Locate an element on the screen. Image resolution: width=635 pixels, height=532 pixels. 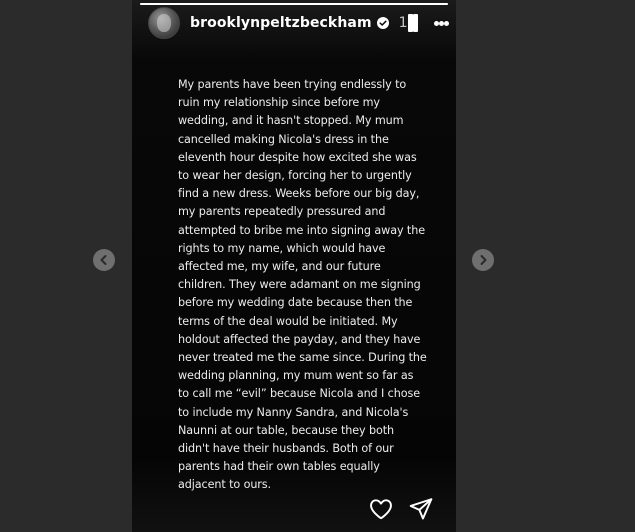
pause-icon is located at coordinates (410, 23).